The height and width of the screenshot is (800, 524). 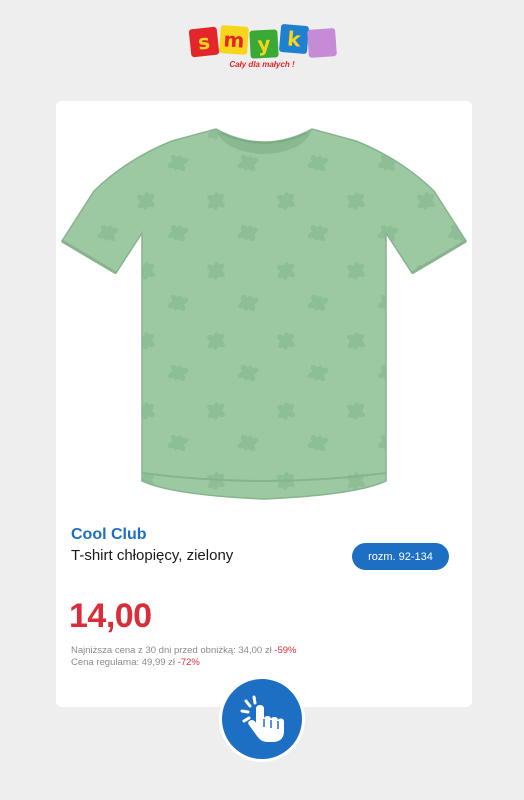 I want to click on logo-tile-accent, so click(x=322, y=43).